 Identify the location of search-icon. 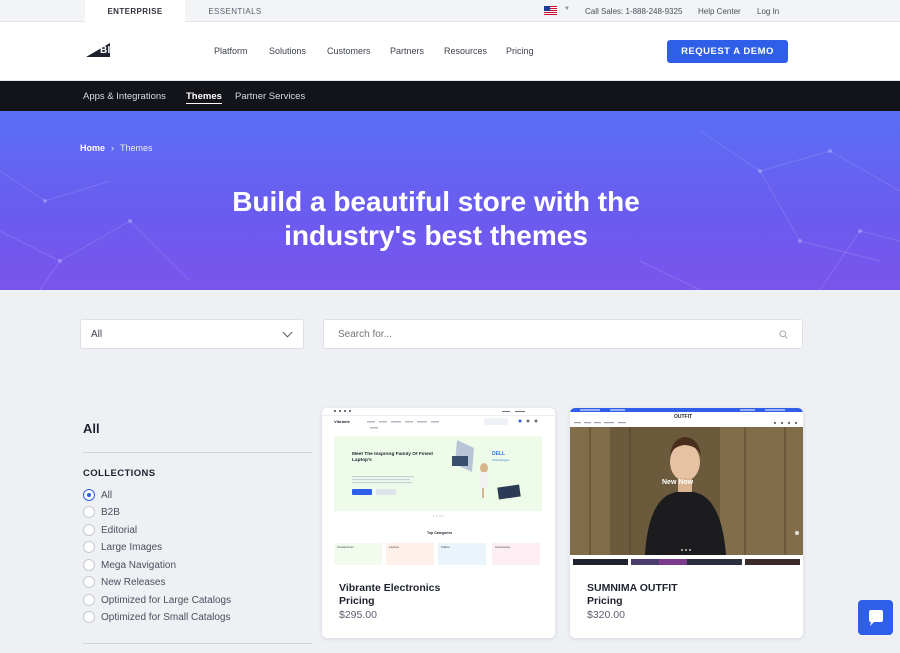
(783, 334).